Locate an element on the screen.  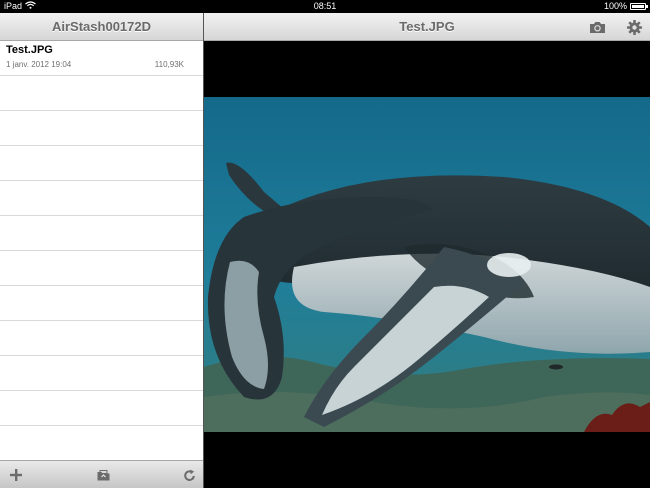
settings-button is located at coordinates (634, 27).